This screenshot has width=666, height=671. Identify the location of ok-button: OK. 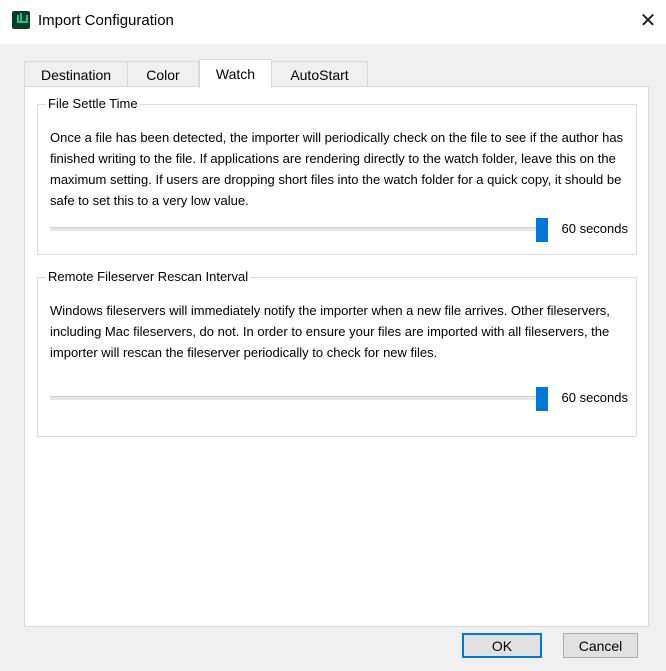
(502, 645).